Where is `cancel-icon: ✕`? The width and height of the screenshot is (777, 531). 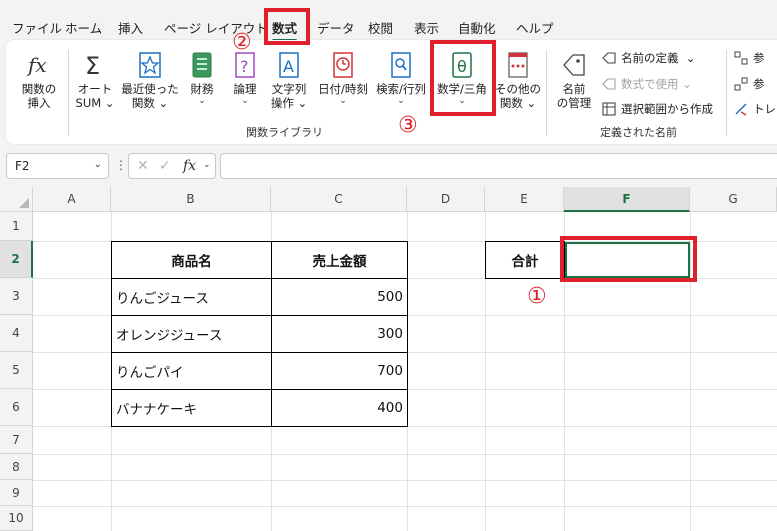 cancel-icon: ✕ is located at coordinates (143, 166).